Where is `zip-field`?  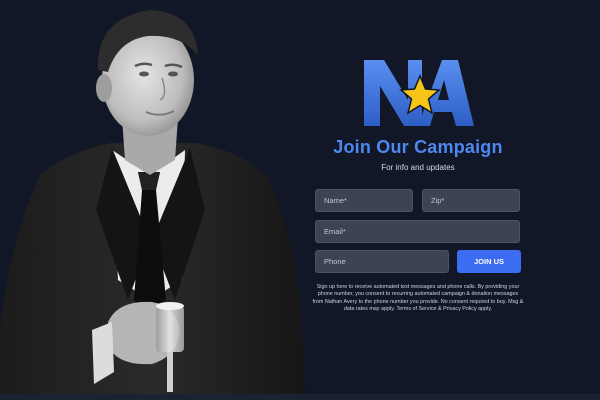
zip-field is located at coordinates (471, 200).